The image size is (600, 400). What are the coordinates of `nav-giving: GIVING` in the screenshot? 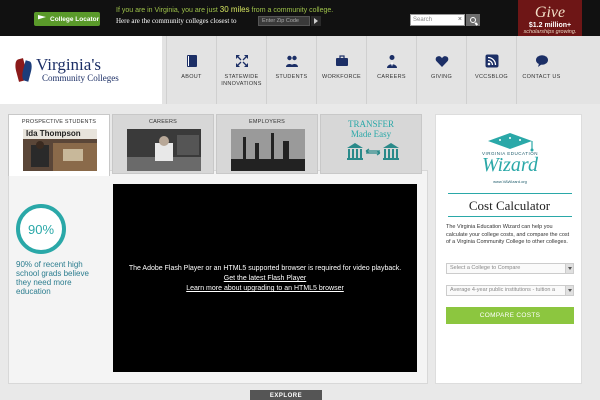 It's located at (441, 70).